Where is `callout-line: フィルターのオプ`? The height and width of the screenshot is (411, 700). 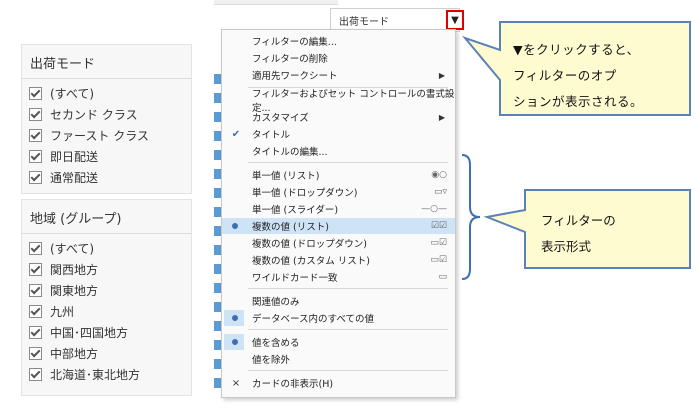
callout-line: フィルターのオプ is located at coordinates (565, 75).